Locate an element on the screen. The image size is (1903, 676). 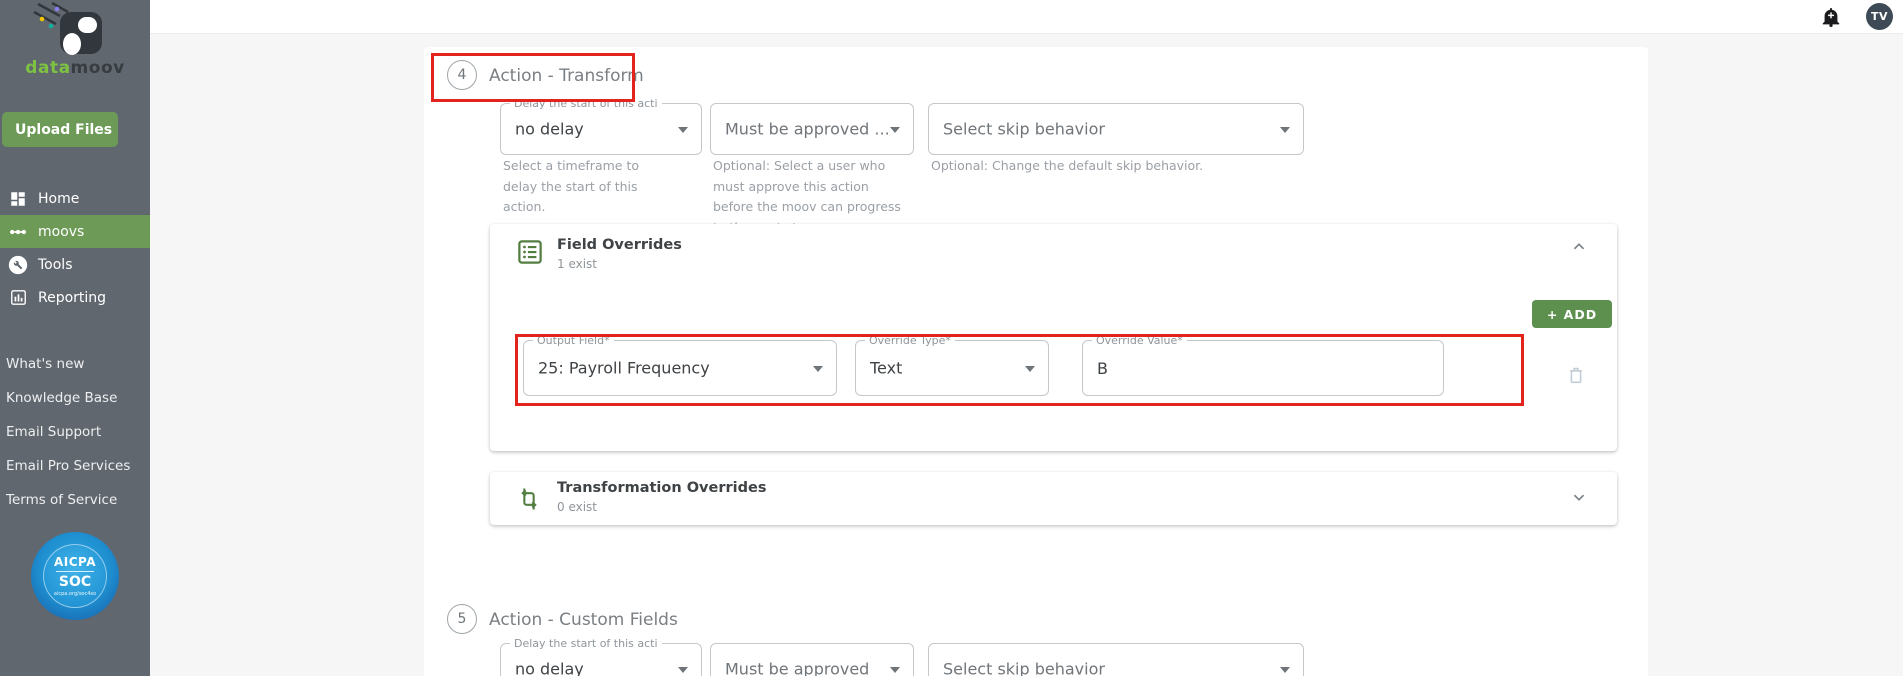
step4-title: Action - Transform is located at coordinates (566, 76).